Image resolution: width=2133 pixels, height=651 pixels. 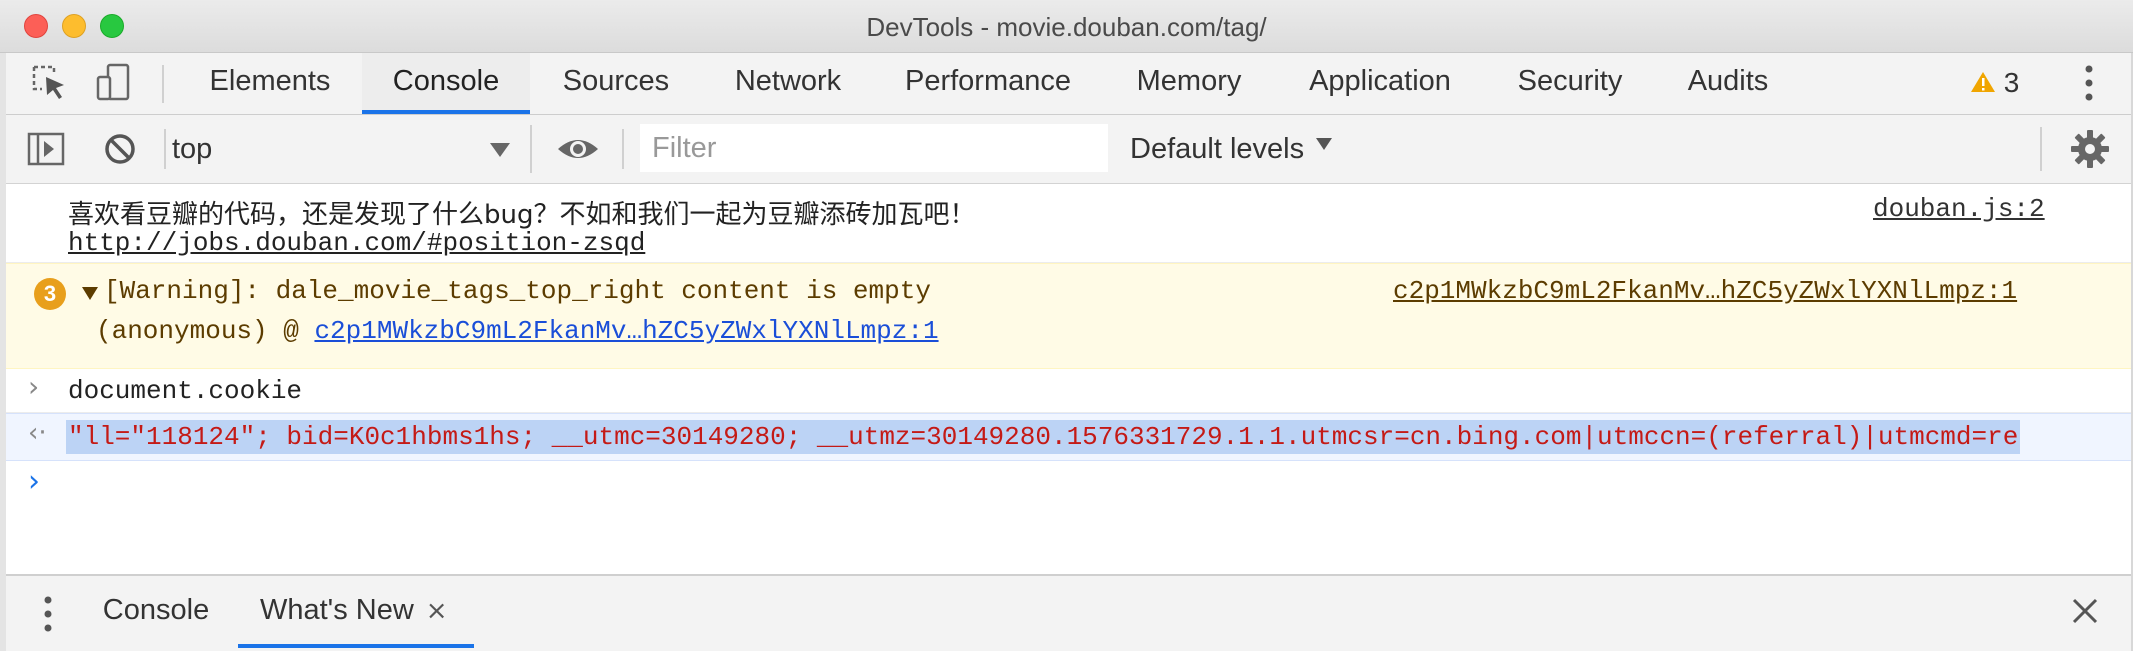 What do you see at coordinates (37, 433) in the screenshot?
I see `result-arrow-icon: ‹·` at bounding box center [37, 433].